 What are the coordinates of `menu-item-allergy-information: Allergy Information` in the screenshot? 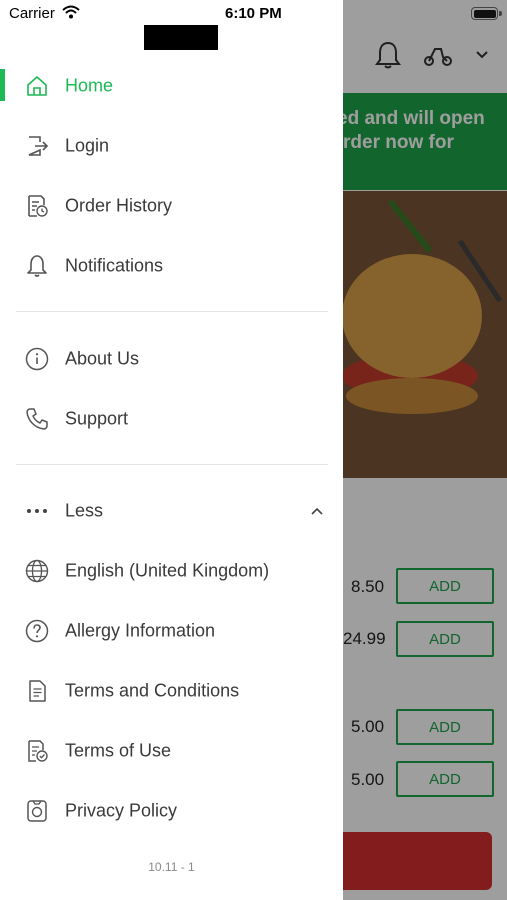 It's located at (171, 631).